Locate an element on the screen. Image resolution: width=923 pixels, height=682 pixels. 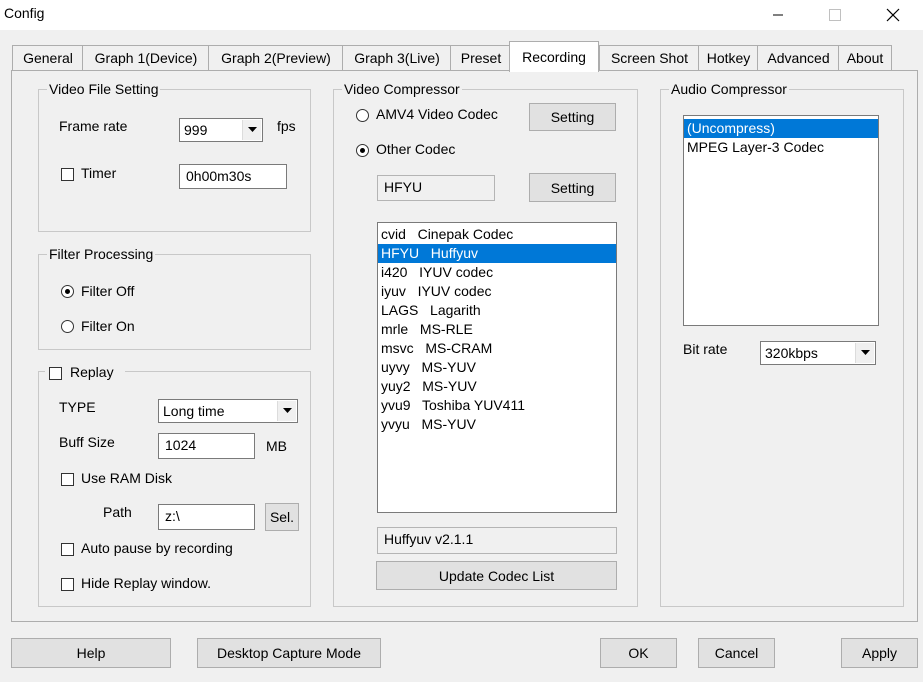
fps-label: fps is located at coordinates (286, 126).